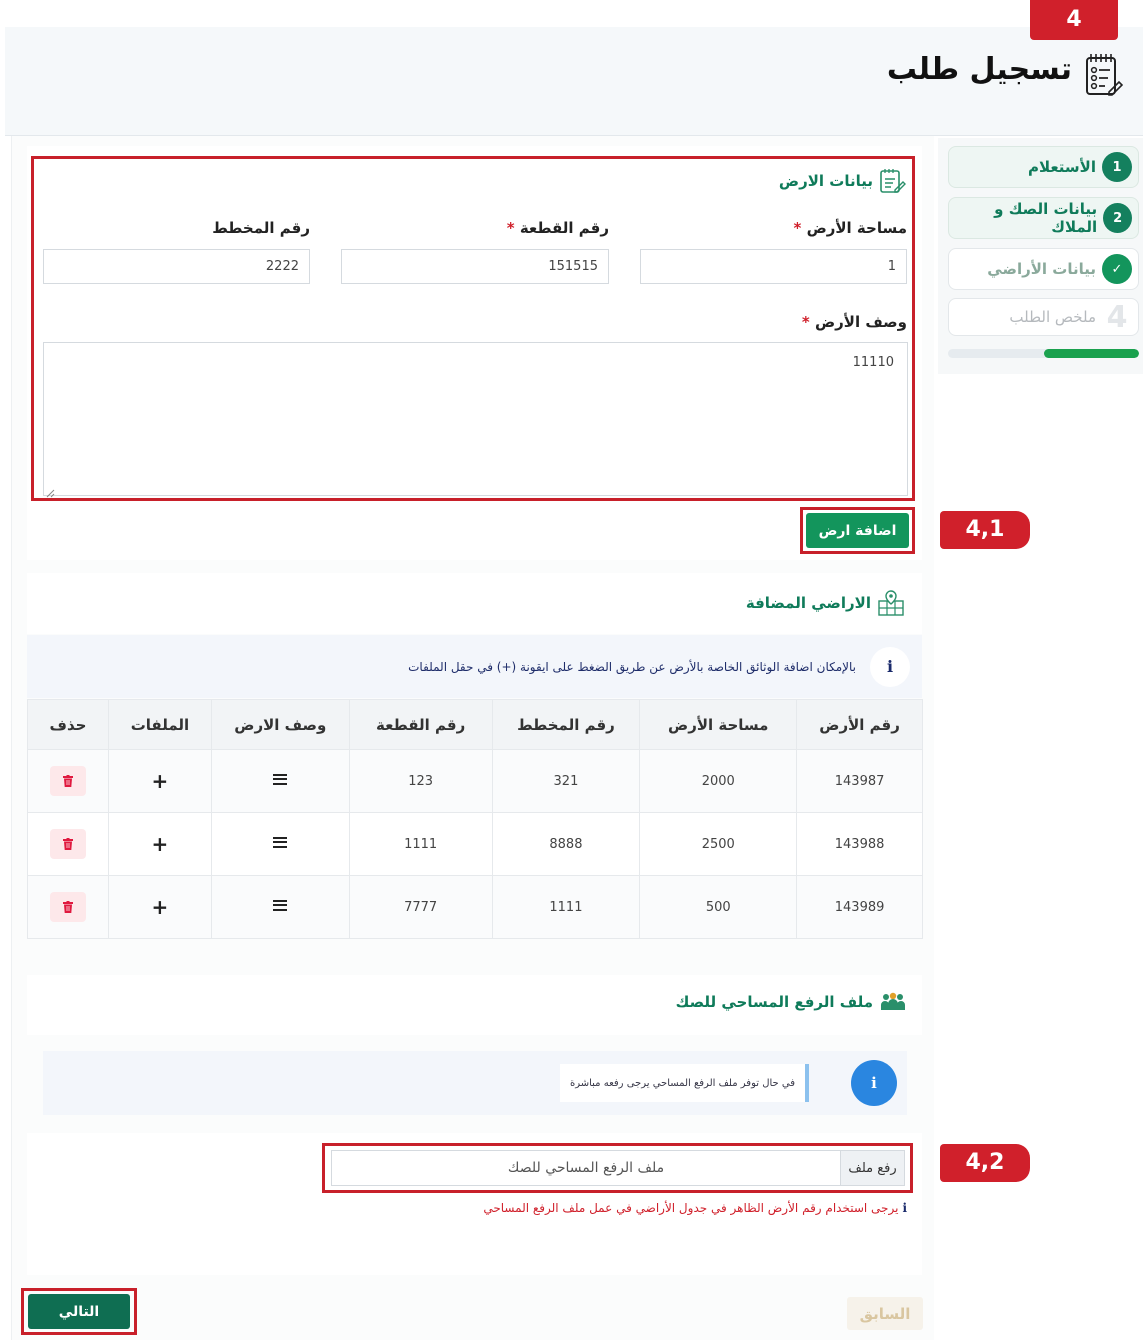  Describe the element at coordinates (1074, 20) in the screenshot. I see `step-tag: 4` at that location.